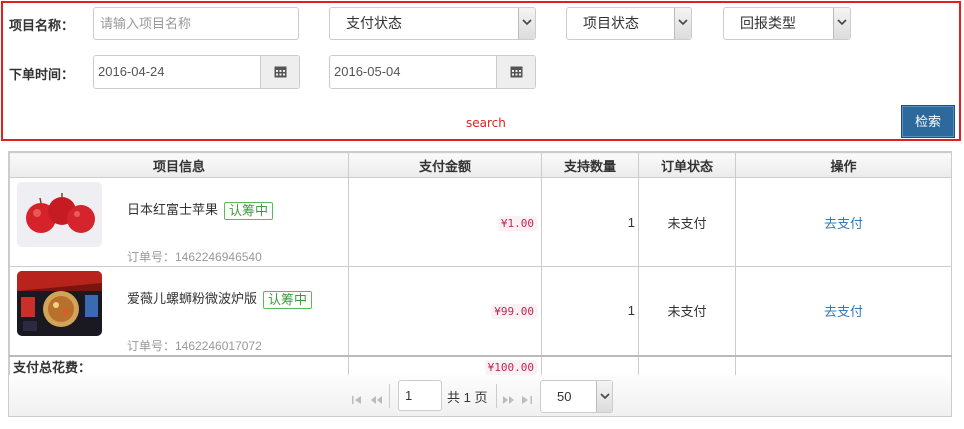 This screenshot has height=429, width=964. Describe the element at coordinates (59, 303) in the screenshot. I see `noodle-photo-icon` at that location.